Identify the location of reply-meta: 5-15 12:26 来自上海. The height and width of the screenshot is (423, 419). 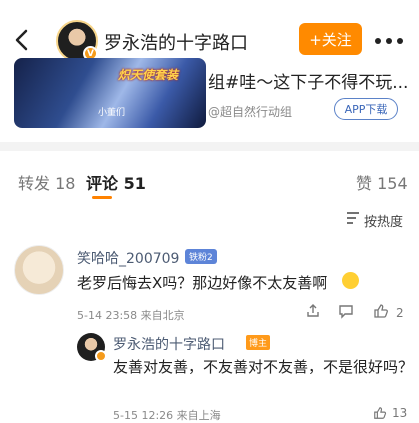
(167, 415).